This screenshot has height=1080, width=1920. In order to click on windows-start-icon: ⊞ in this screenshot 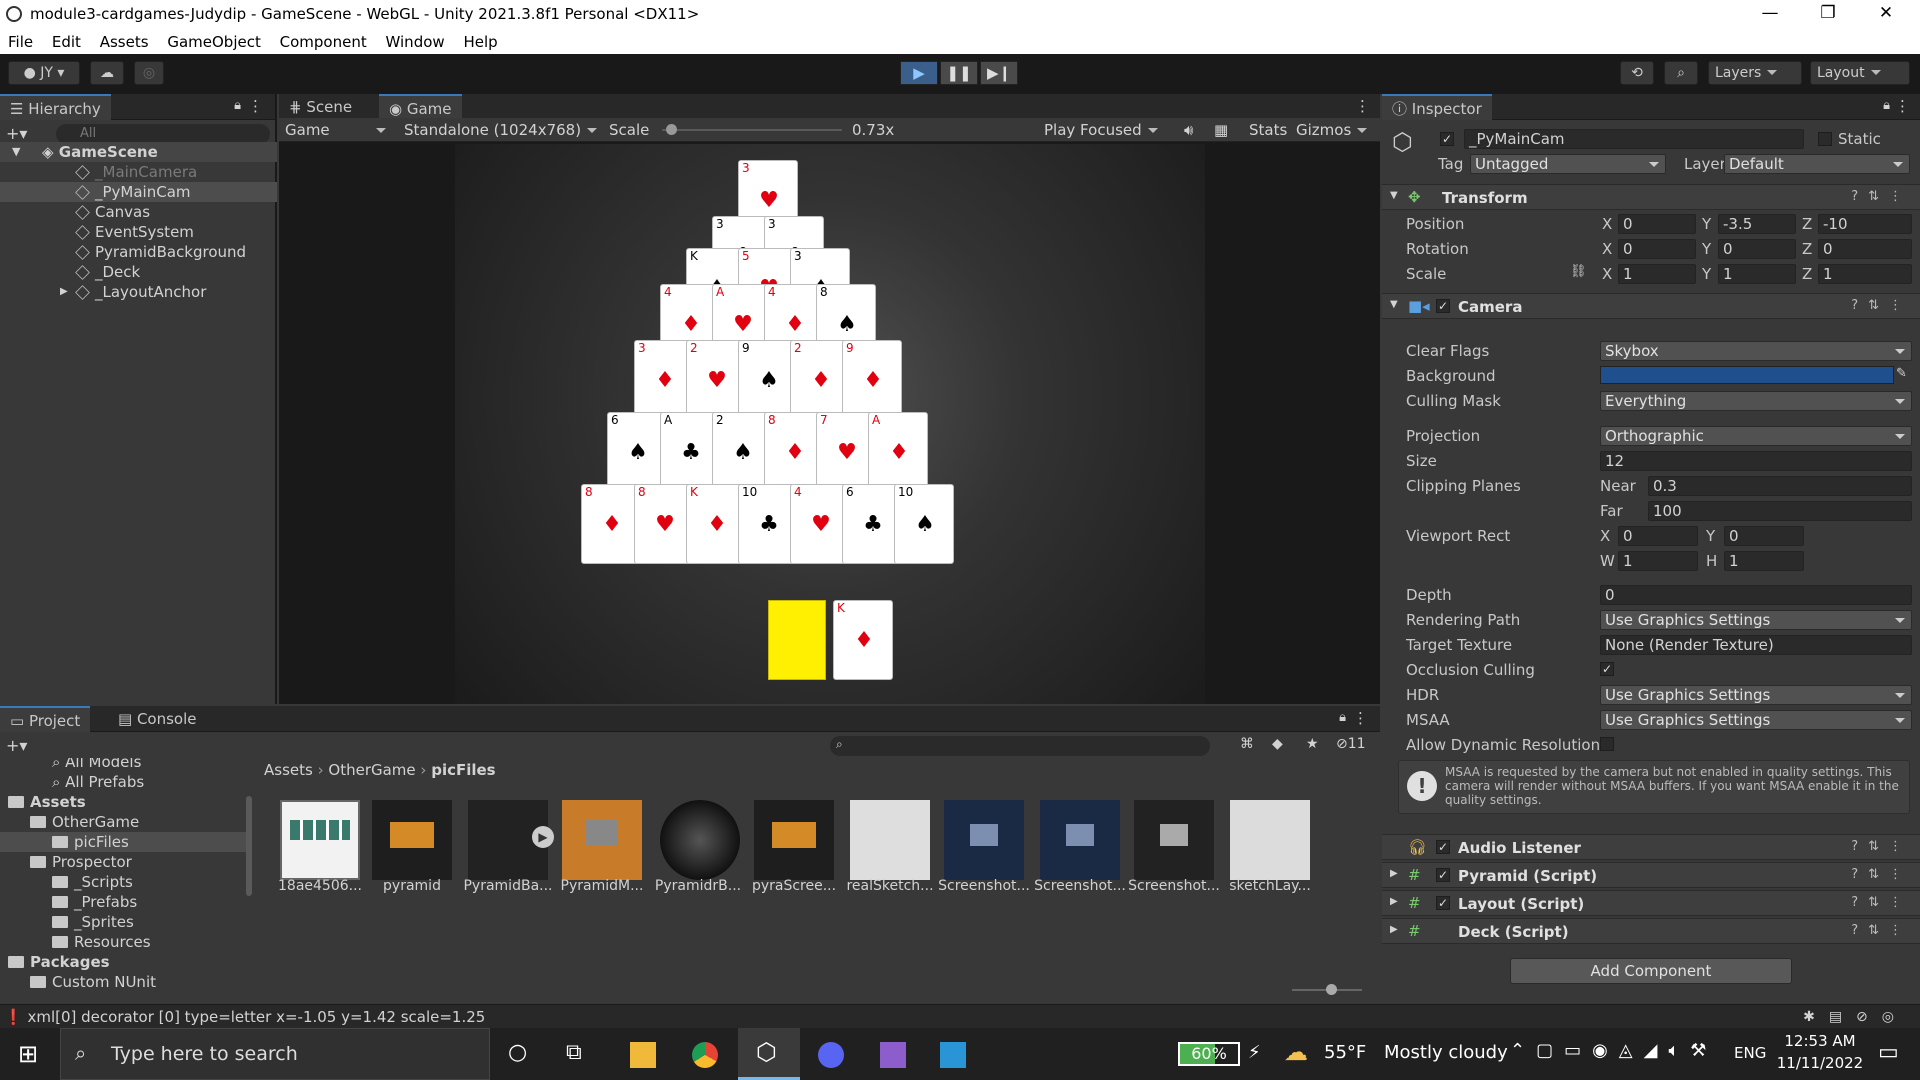, I will do `click(28, 1054)`.